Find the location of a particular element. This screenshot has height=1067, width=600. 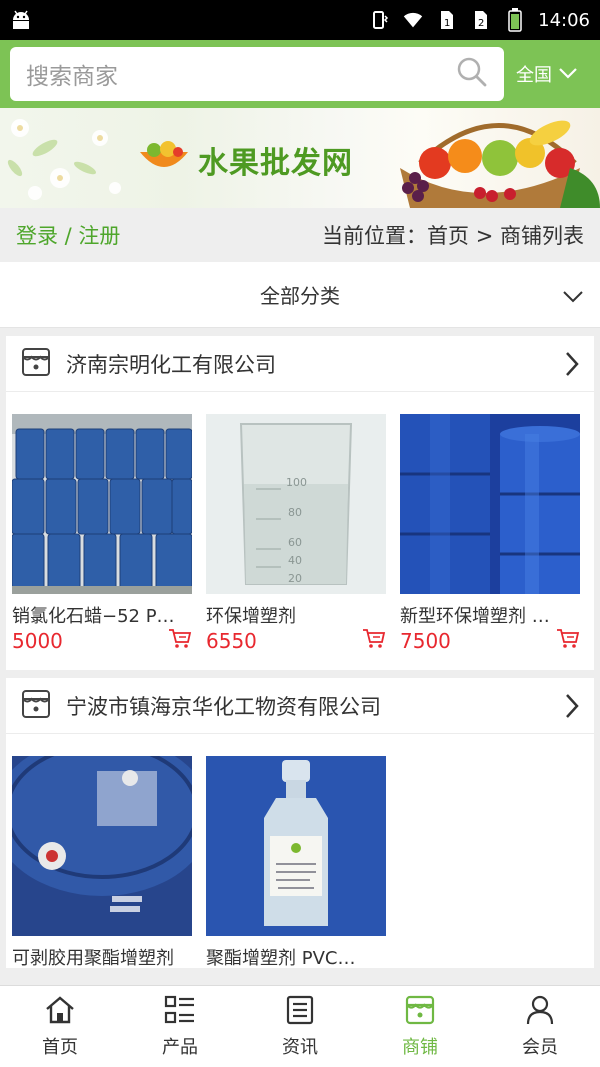

login-register-link: 登录 / 注册 is located at coordinates (68, 235).